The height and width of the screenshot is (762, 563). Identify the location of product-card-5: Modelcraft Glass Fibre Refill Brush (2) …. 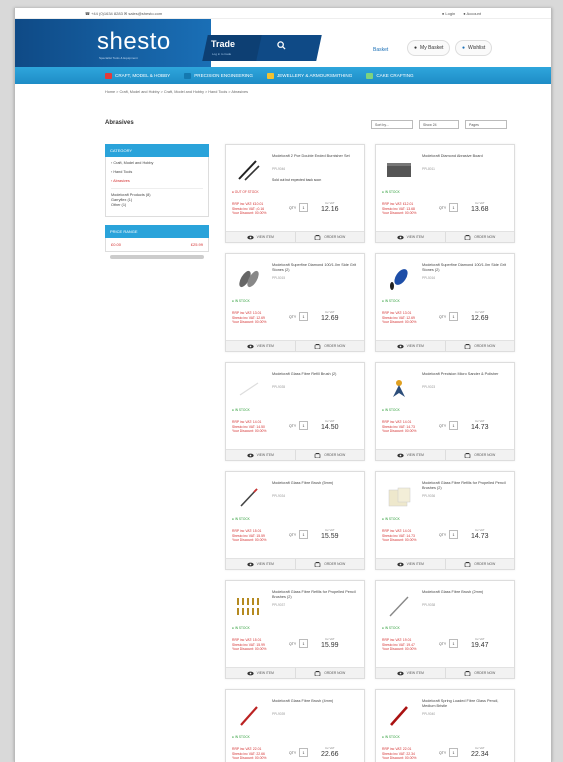
(295, 411).